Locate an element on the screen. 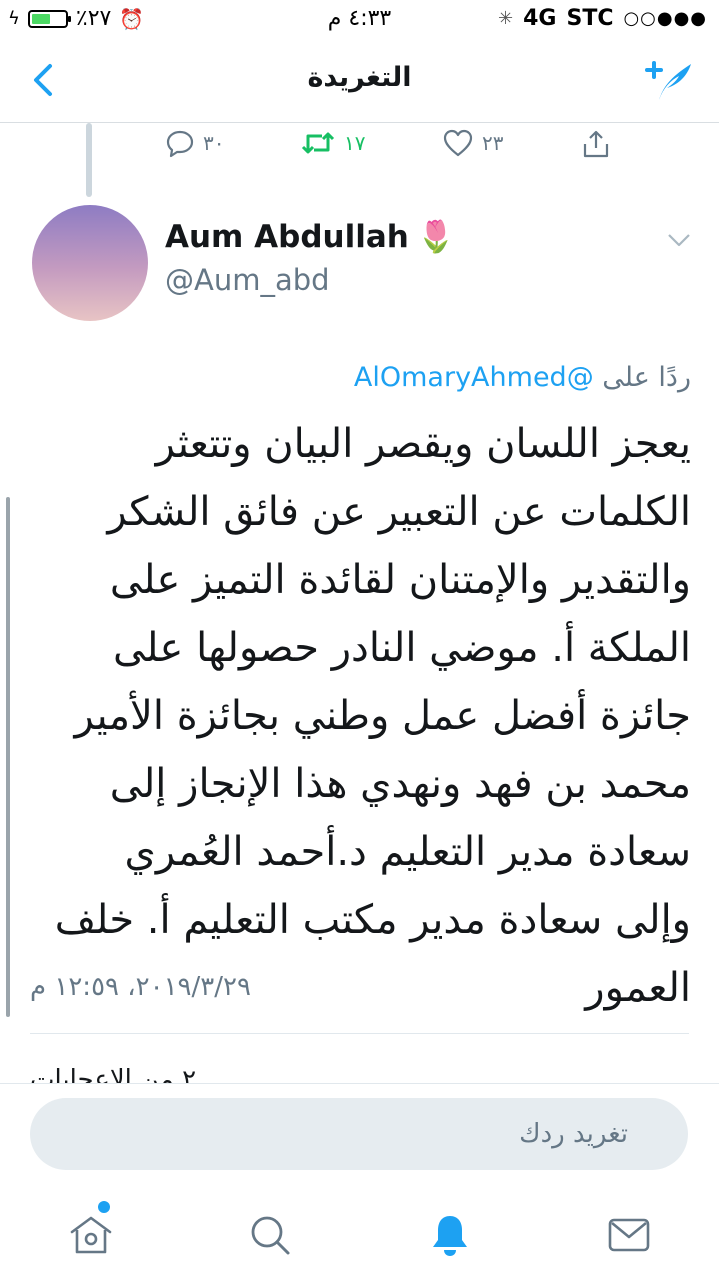  like-button: ٢٣ is located at coordinates (472, 143).